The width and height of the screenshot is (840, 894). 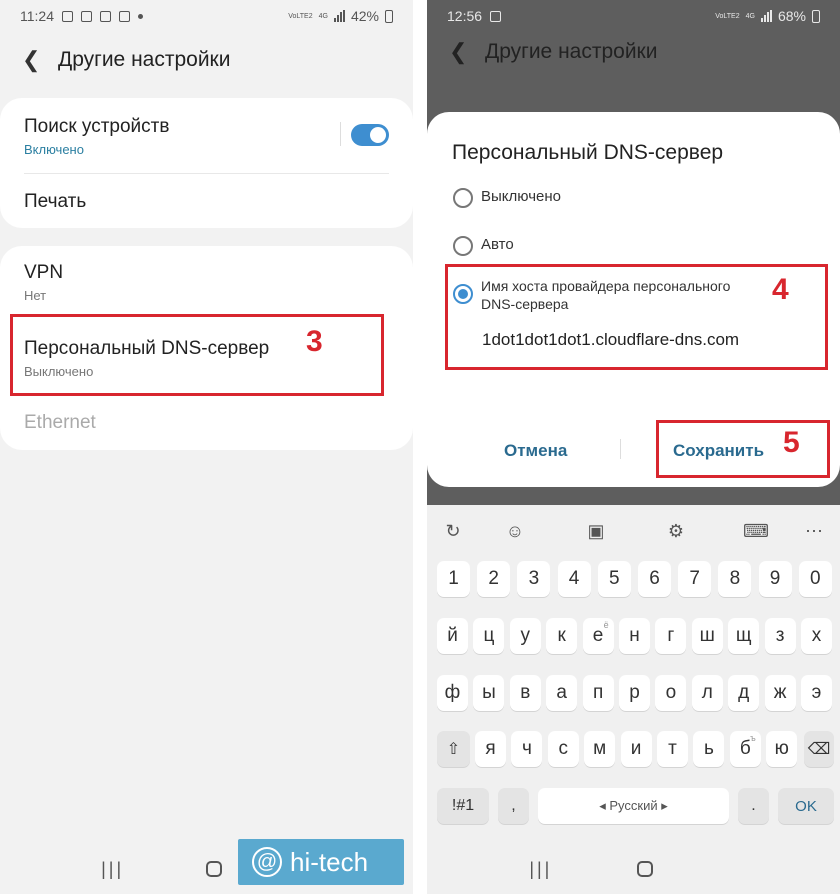 I want to click on ok-key: OK, so click(x=806, y=806).